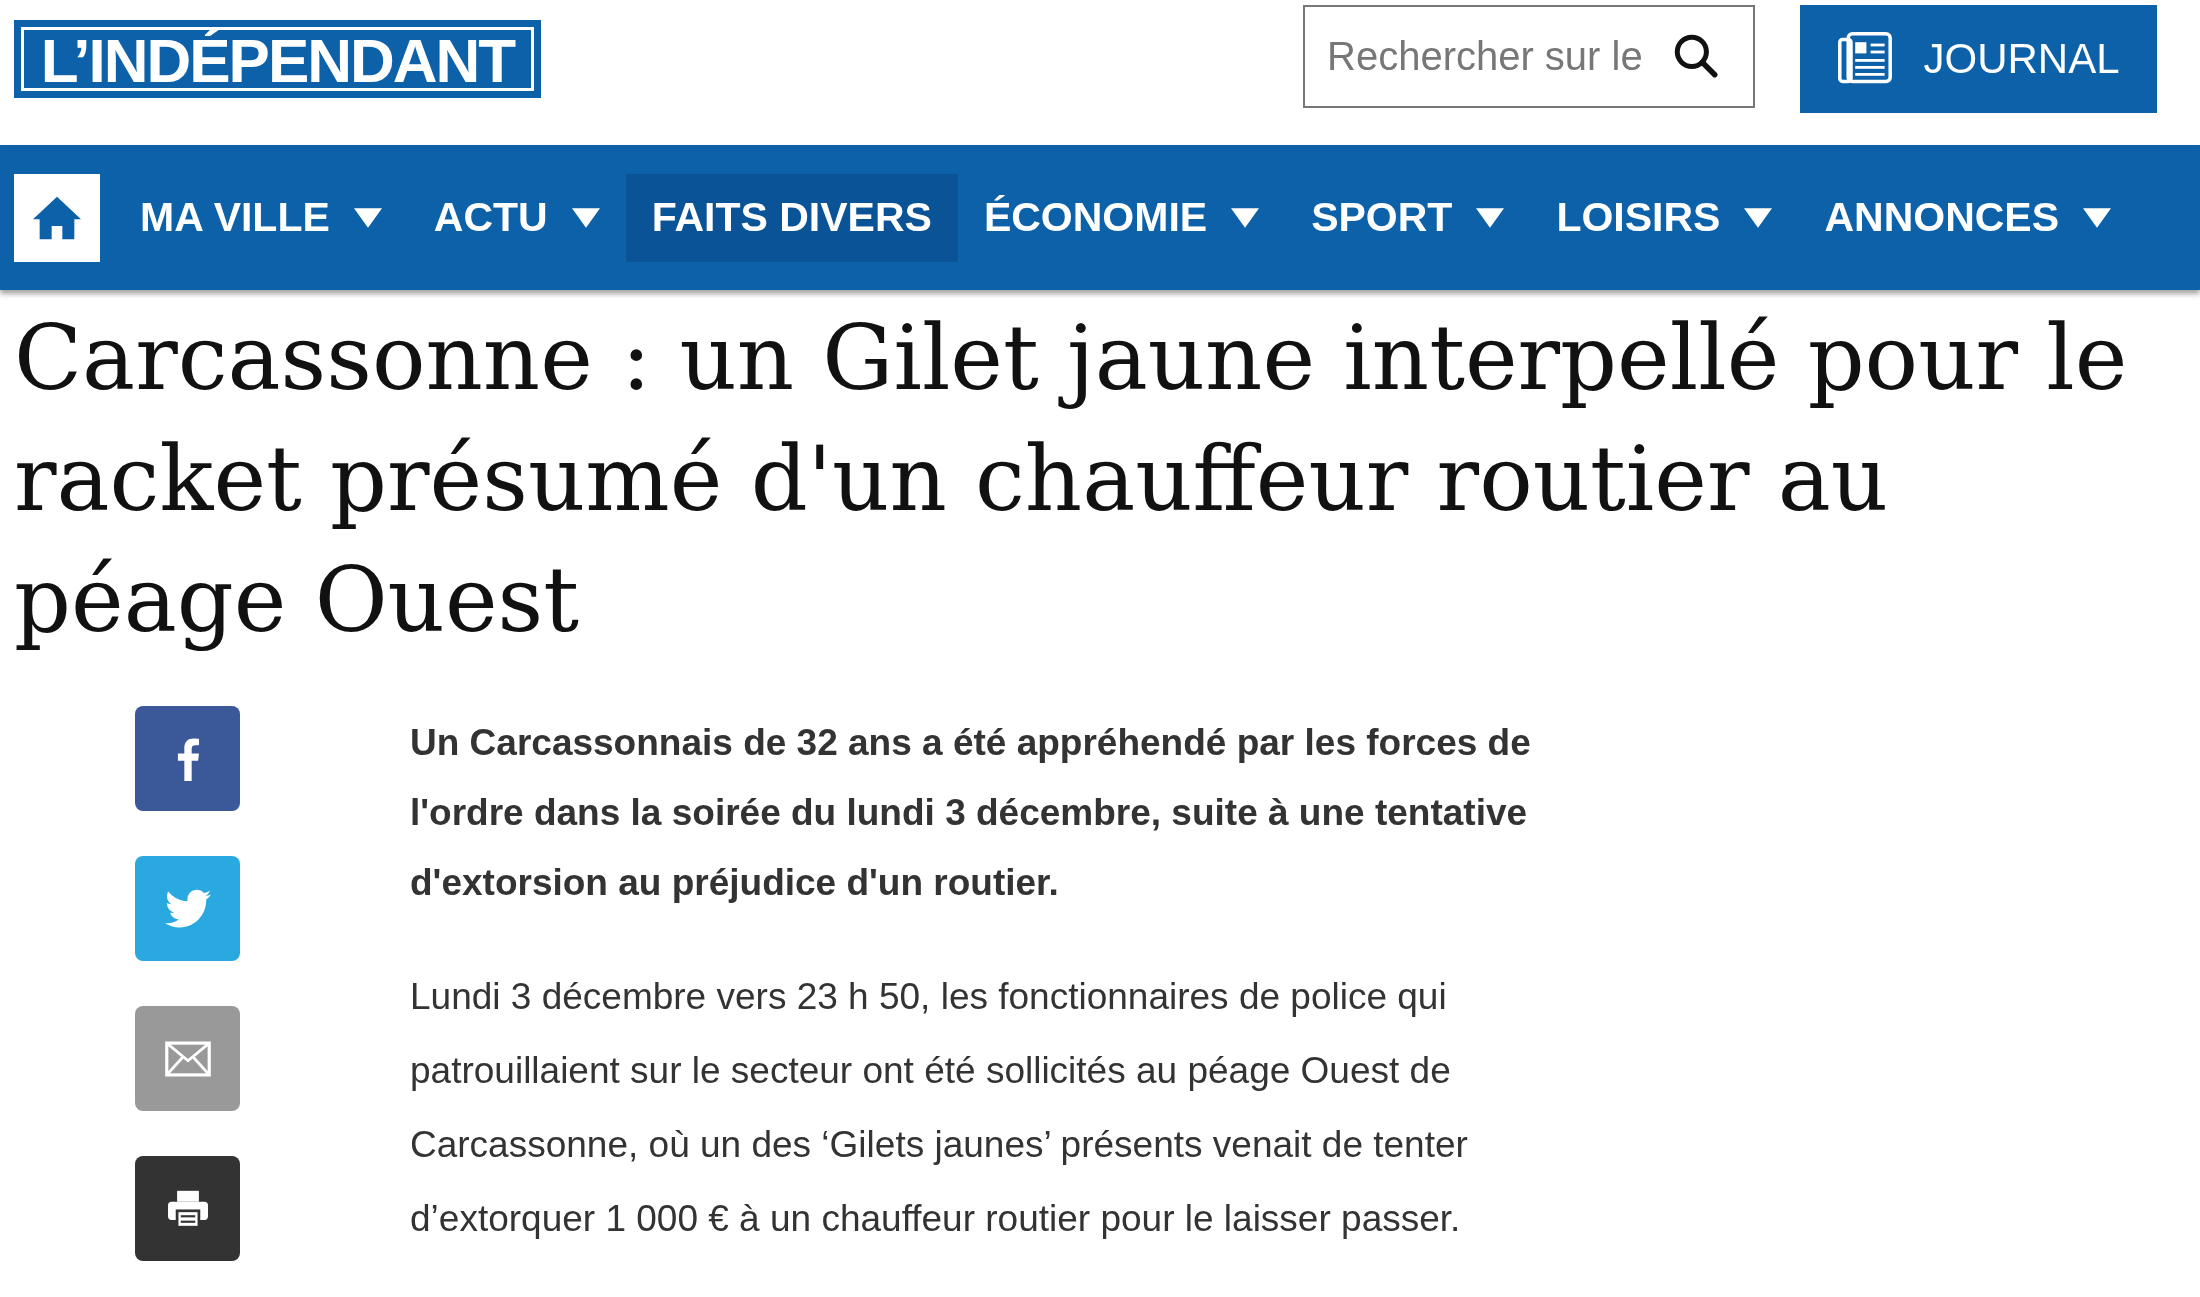 The image size is (2200, 1297). Describe the element at coordinates (1121, 217) in the screenshot. I see `nav-menu-item: ÉCONOMIE` at that location.